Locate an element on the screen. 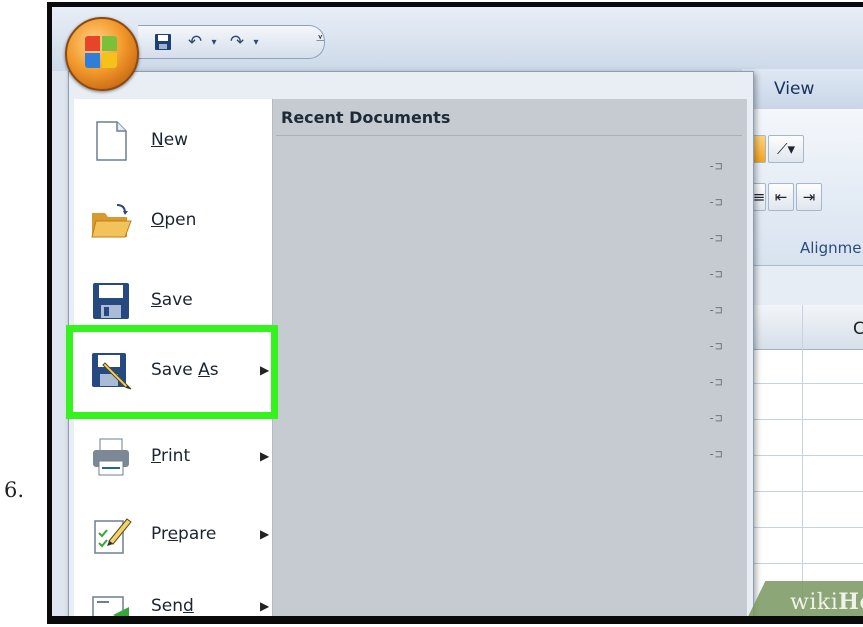  menu-item-label: Sen is located at coordinates (167, 606).